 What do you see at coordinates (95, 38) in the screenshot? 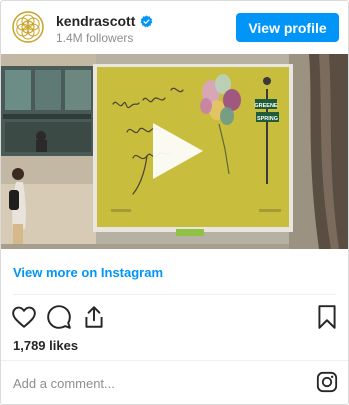
I see `followers-count: 1.4M followers` at bounding box center [95, 38].